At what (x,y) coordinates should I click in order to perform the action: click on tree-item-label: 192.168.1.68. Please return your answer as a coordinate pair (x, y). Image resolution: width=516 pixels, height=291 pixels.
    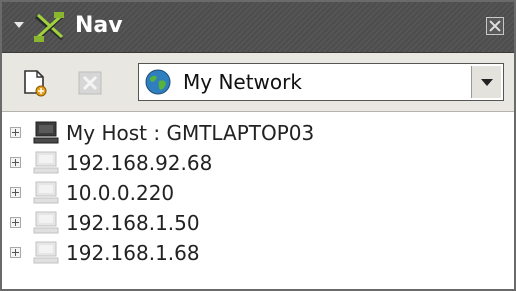
    Looking at the image, I should click on (133, 253).